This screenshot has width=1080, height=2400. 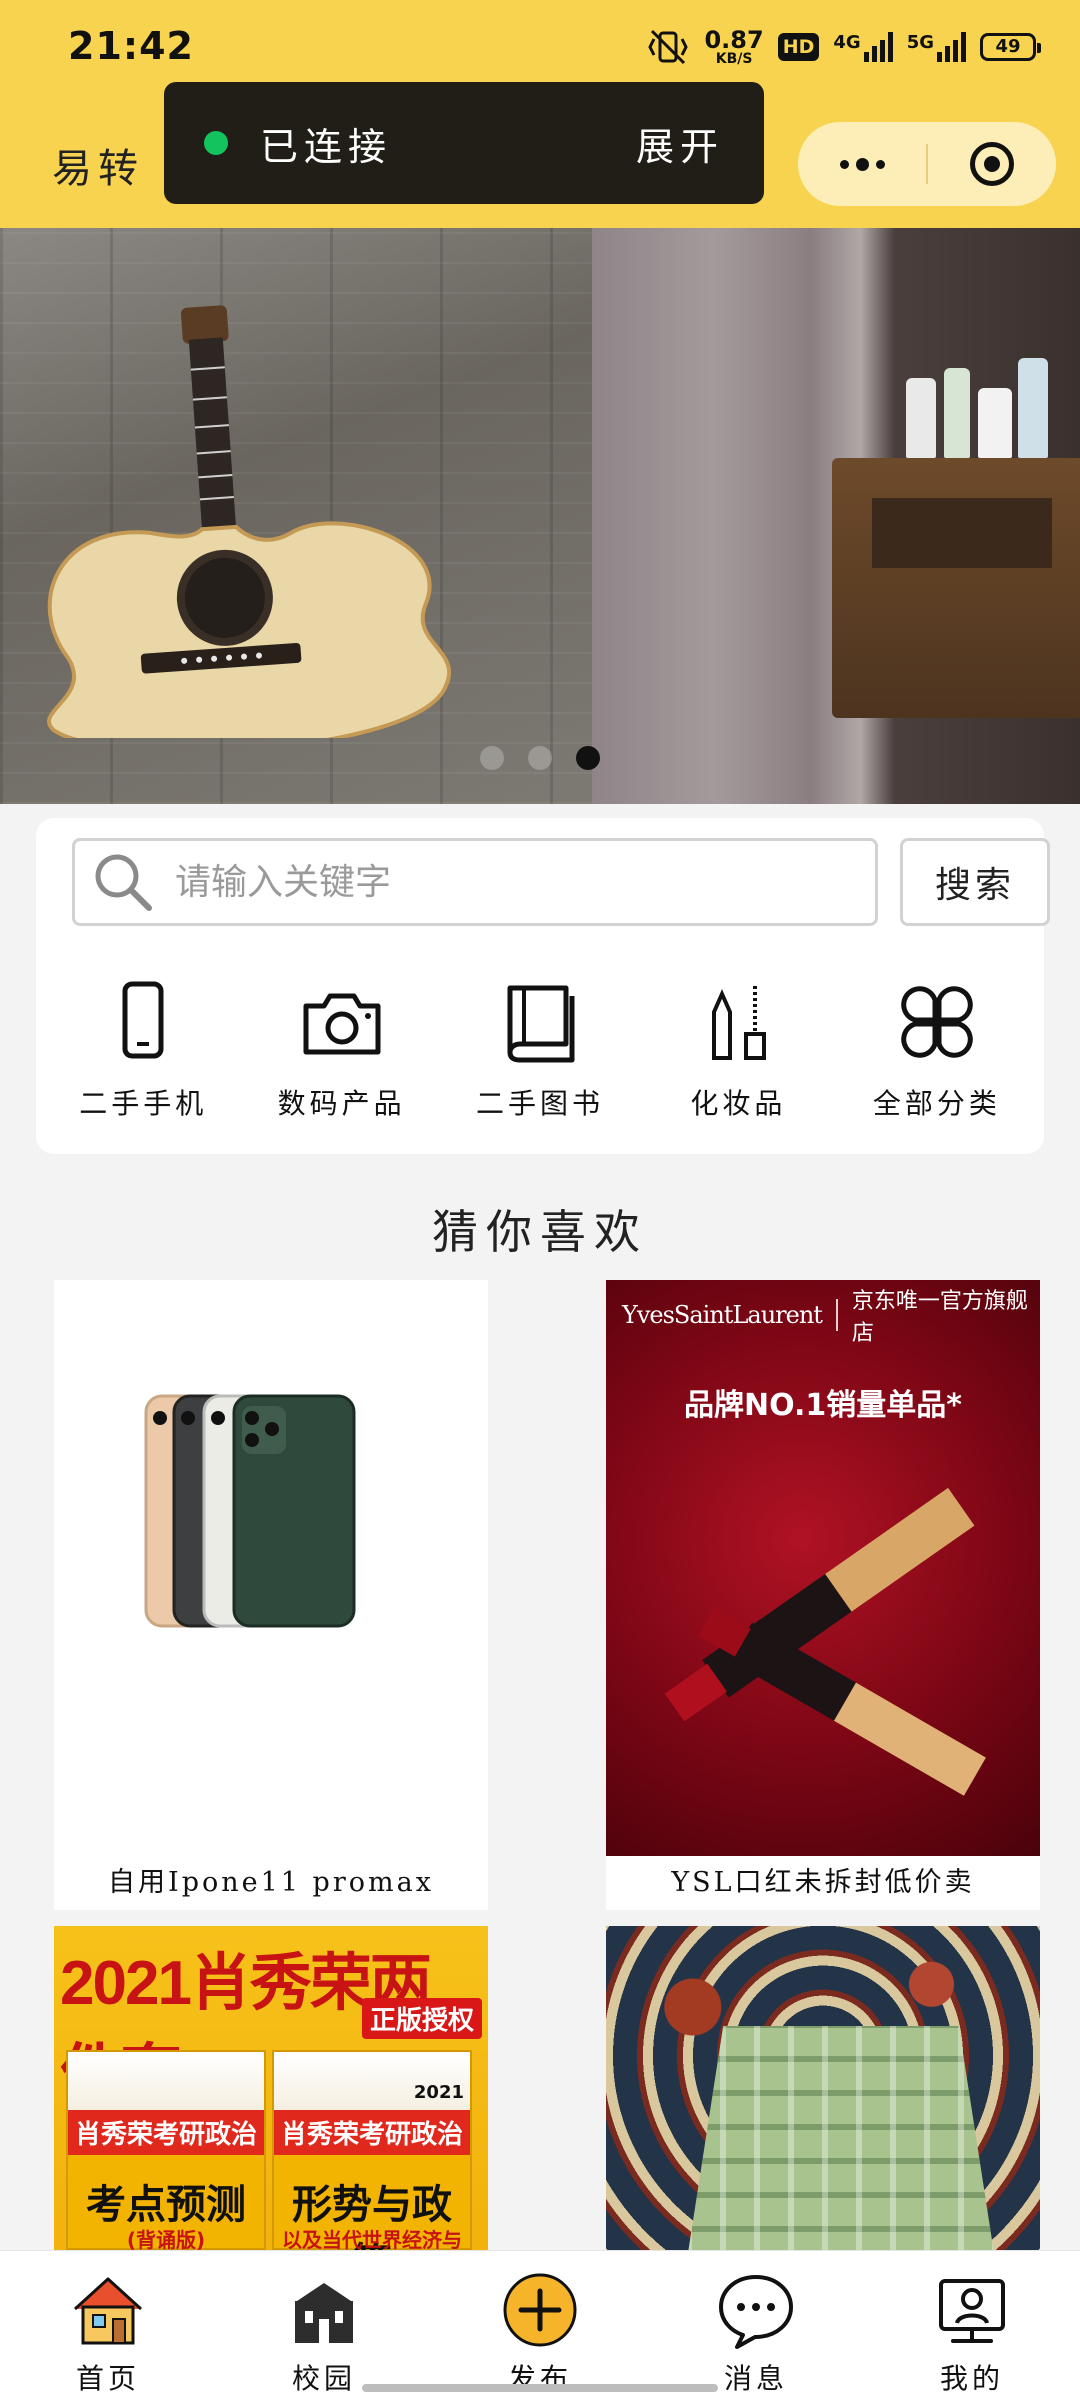 What do you see at coordinates (249, 521) in the screenshot?
I see `guitar-image` at bounding box center [249, 521].